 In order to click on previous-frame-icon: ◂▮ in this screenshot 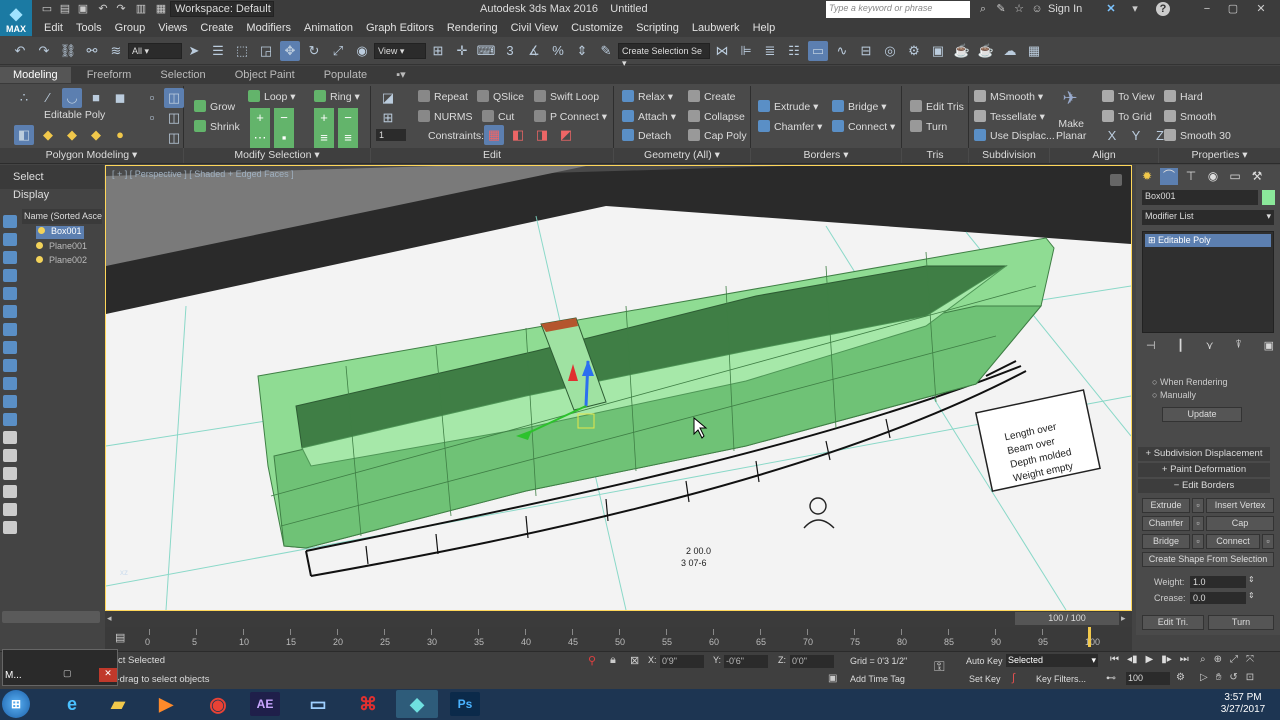, I will do `click(1132, 659)`.